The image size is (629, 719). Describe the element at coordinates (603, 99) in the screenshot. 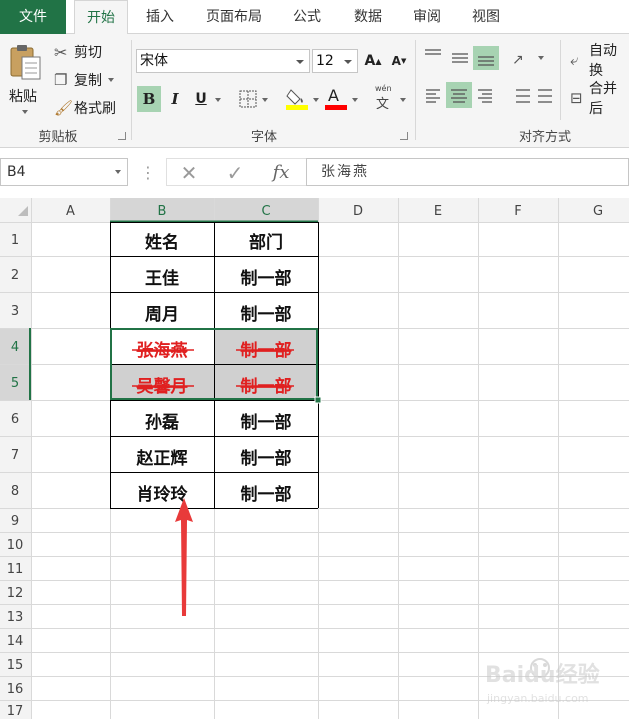

I see `merge-label: 合并后` at that location.